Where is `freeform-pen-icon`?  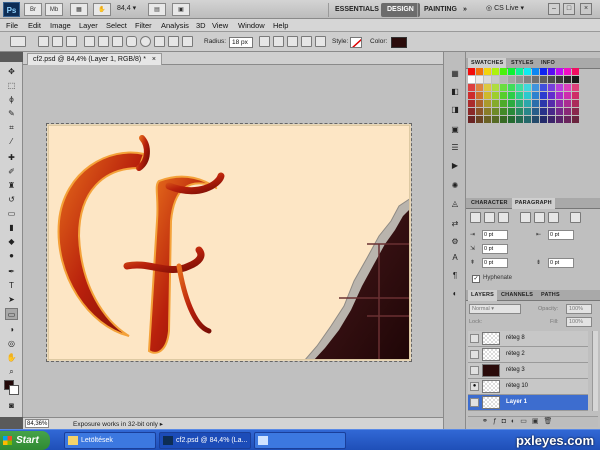
freeform-pen-icon is located at coordinates (103, 41).